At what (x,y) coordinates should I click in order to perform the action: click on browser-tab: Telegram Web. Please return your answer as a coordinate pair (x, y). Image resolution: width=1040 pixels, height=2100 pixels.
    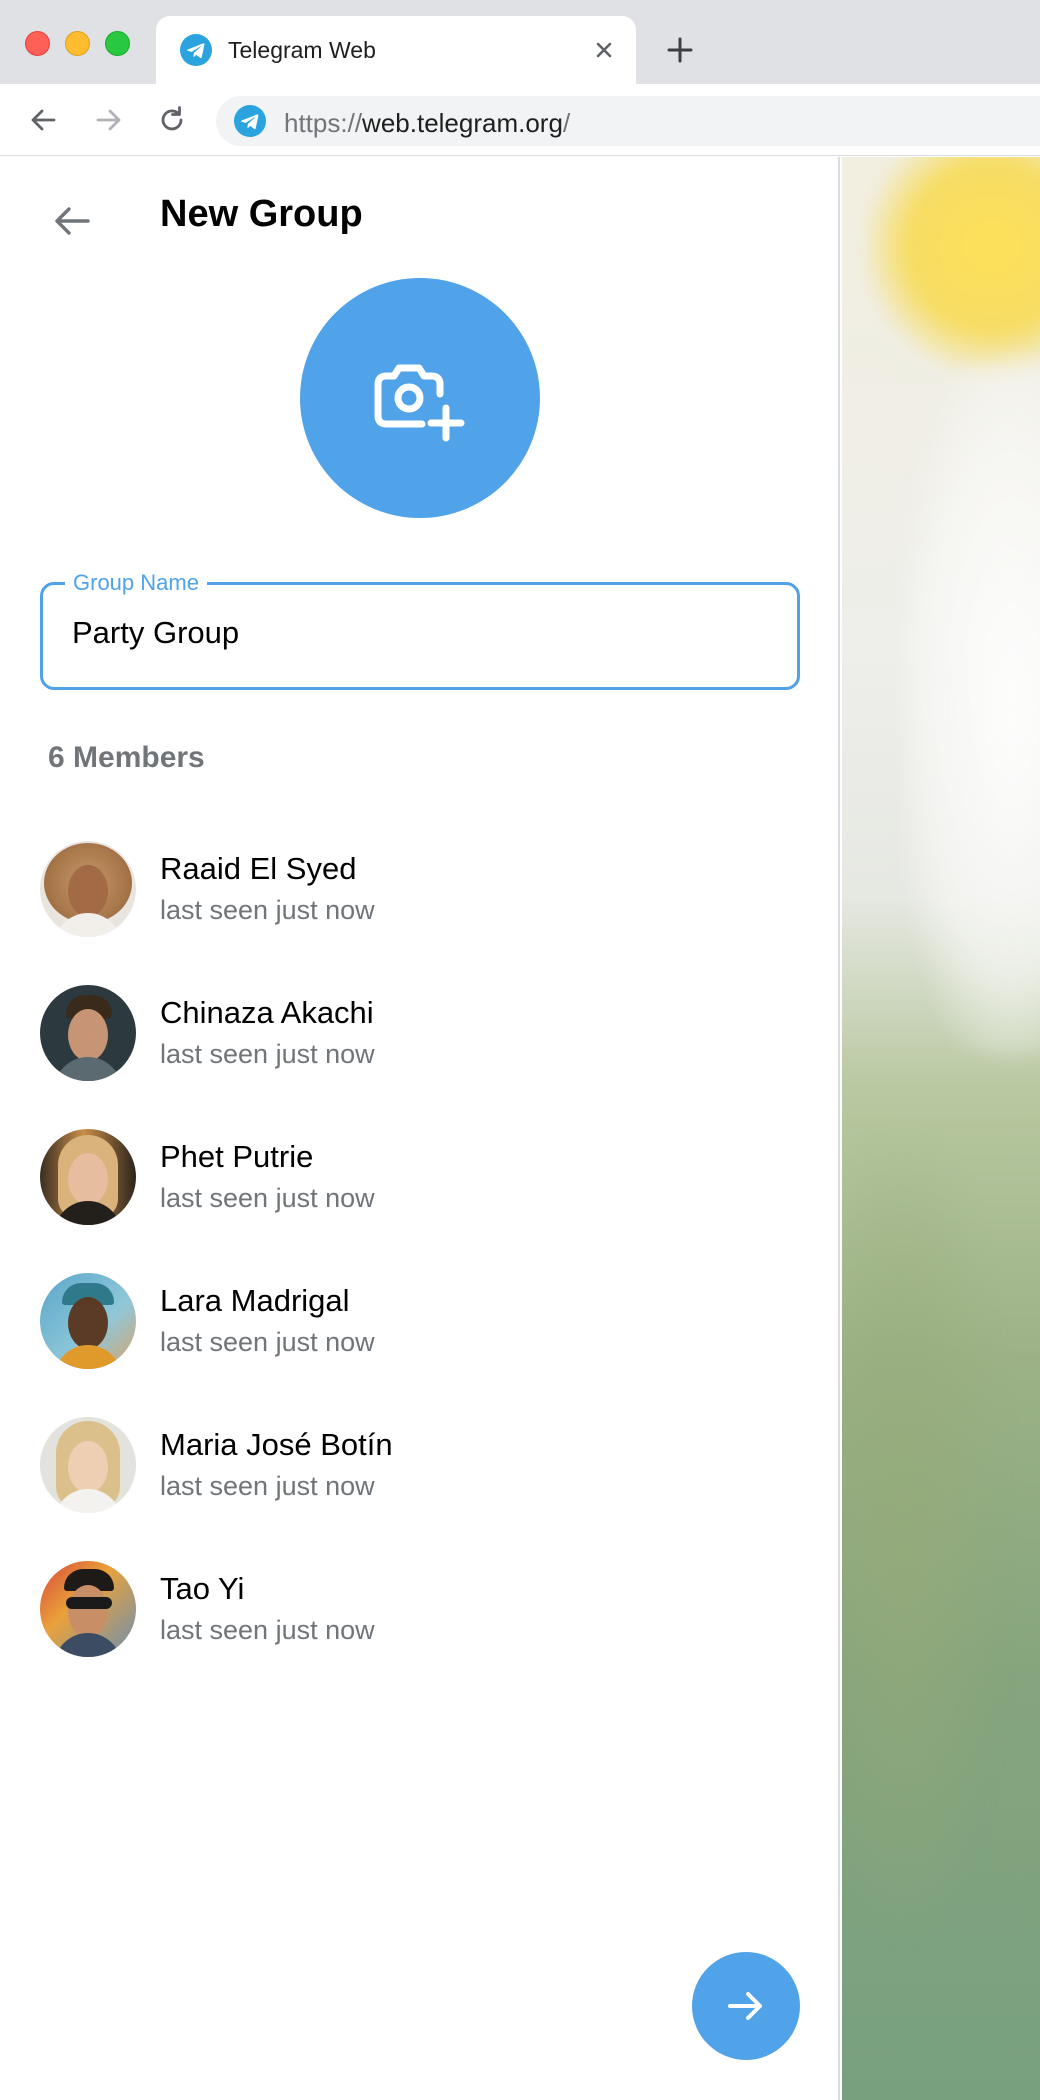
    Looking at the image, I should click on (396, 50).